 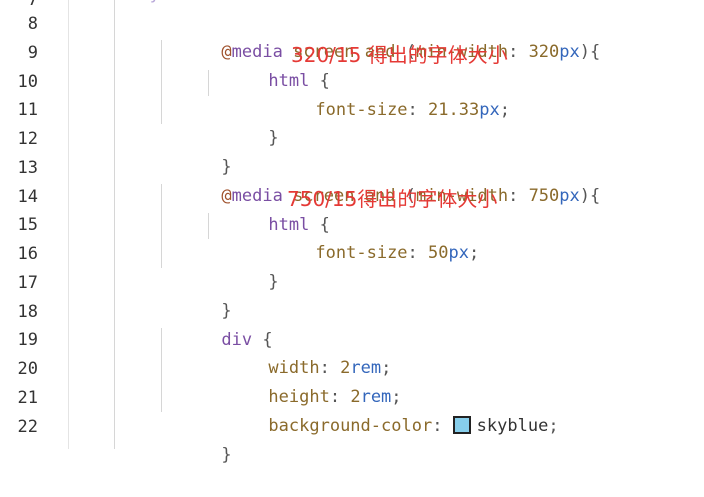 I want to click on line-number: 16, so click(x=27, y=254).